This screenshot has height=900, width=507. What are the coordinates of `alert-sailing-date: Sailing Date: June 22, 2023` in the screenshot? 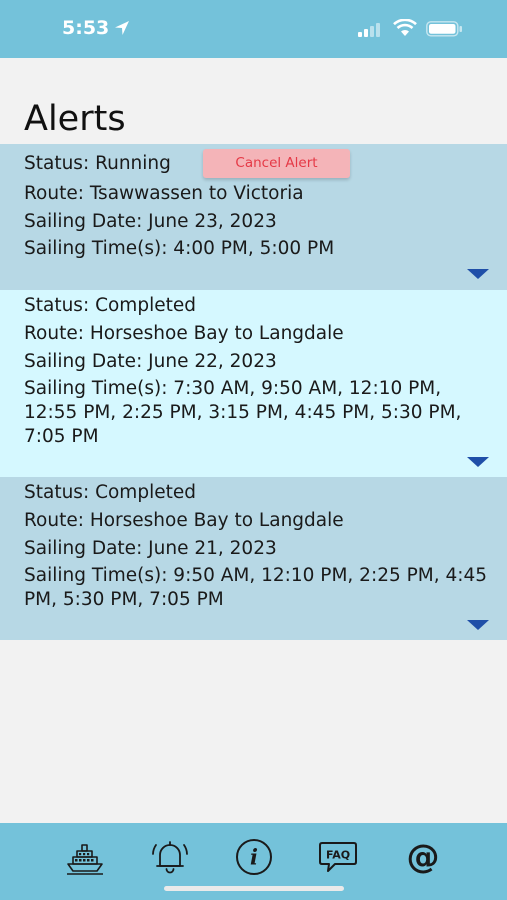 It's located at (150, 361).